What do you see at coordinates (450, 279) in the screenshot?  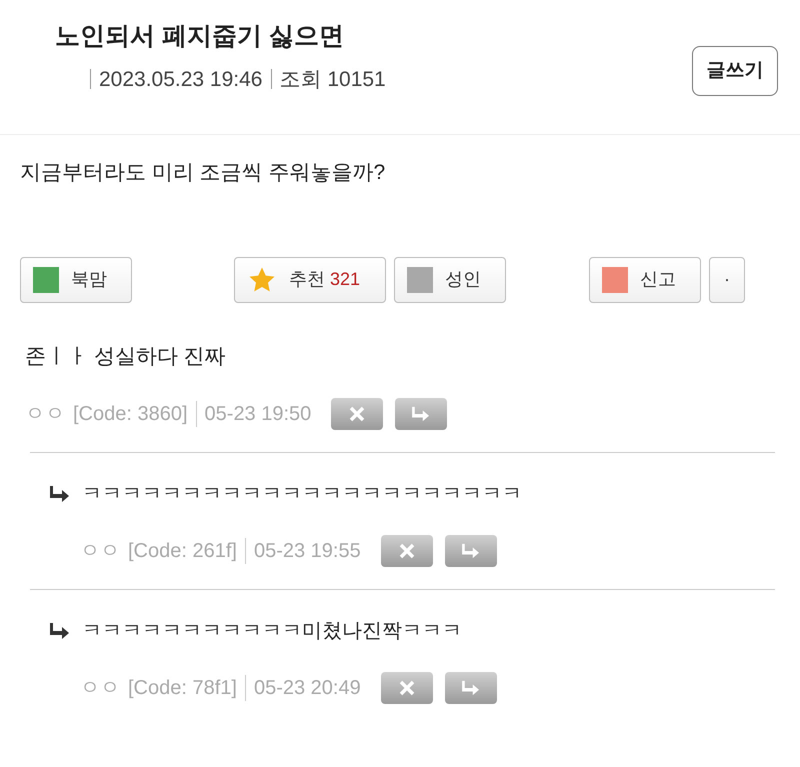 I see `action-button: 성인` at bounding box center [450, 279].